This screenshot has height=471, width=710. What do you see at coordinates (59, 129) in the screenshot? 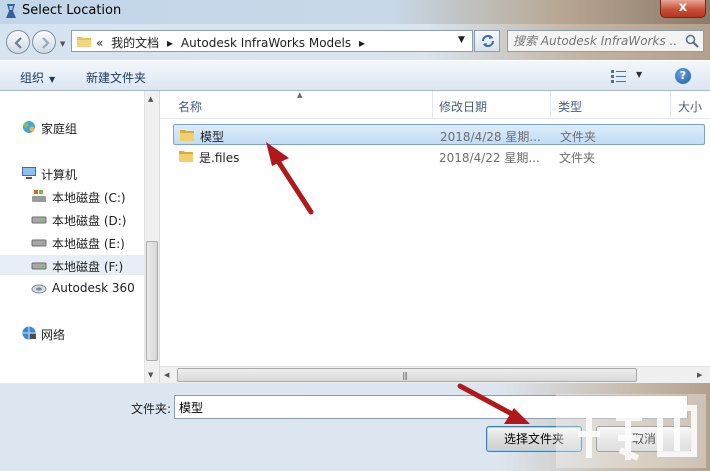
I see `sidebar-item-label: 家庭组` at bounding box center [59, 129].